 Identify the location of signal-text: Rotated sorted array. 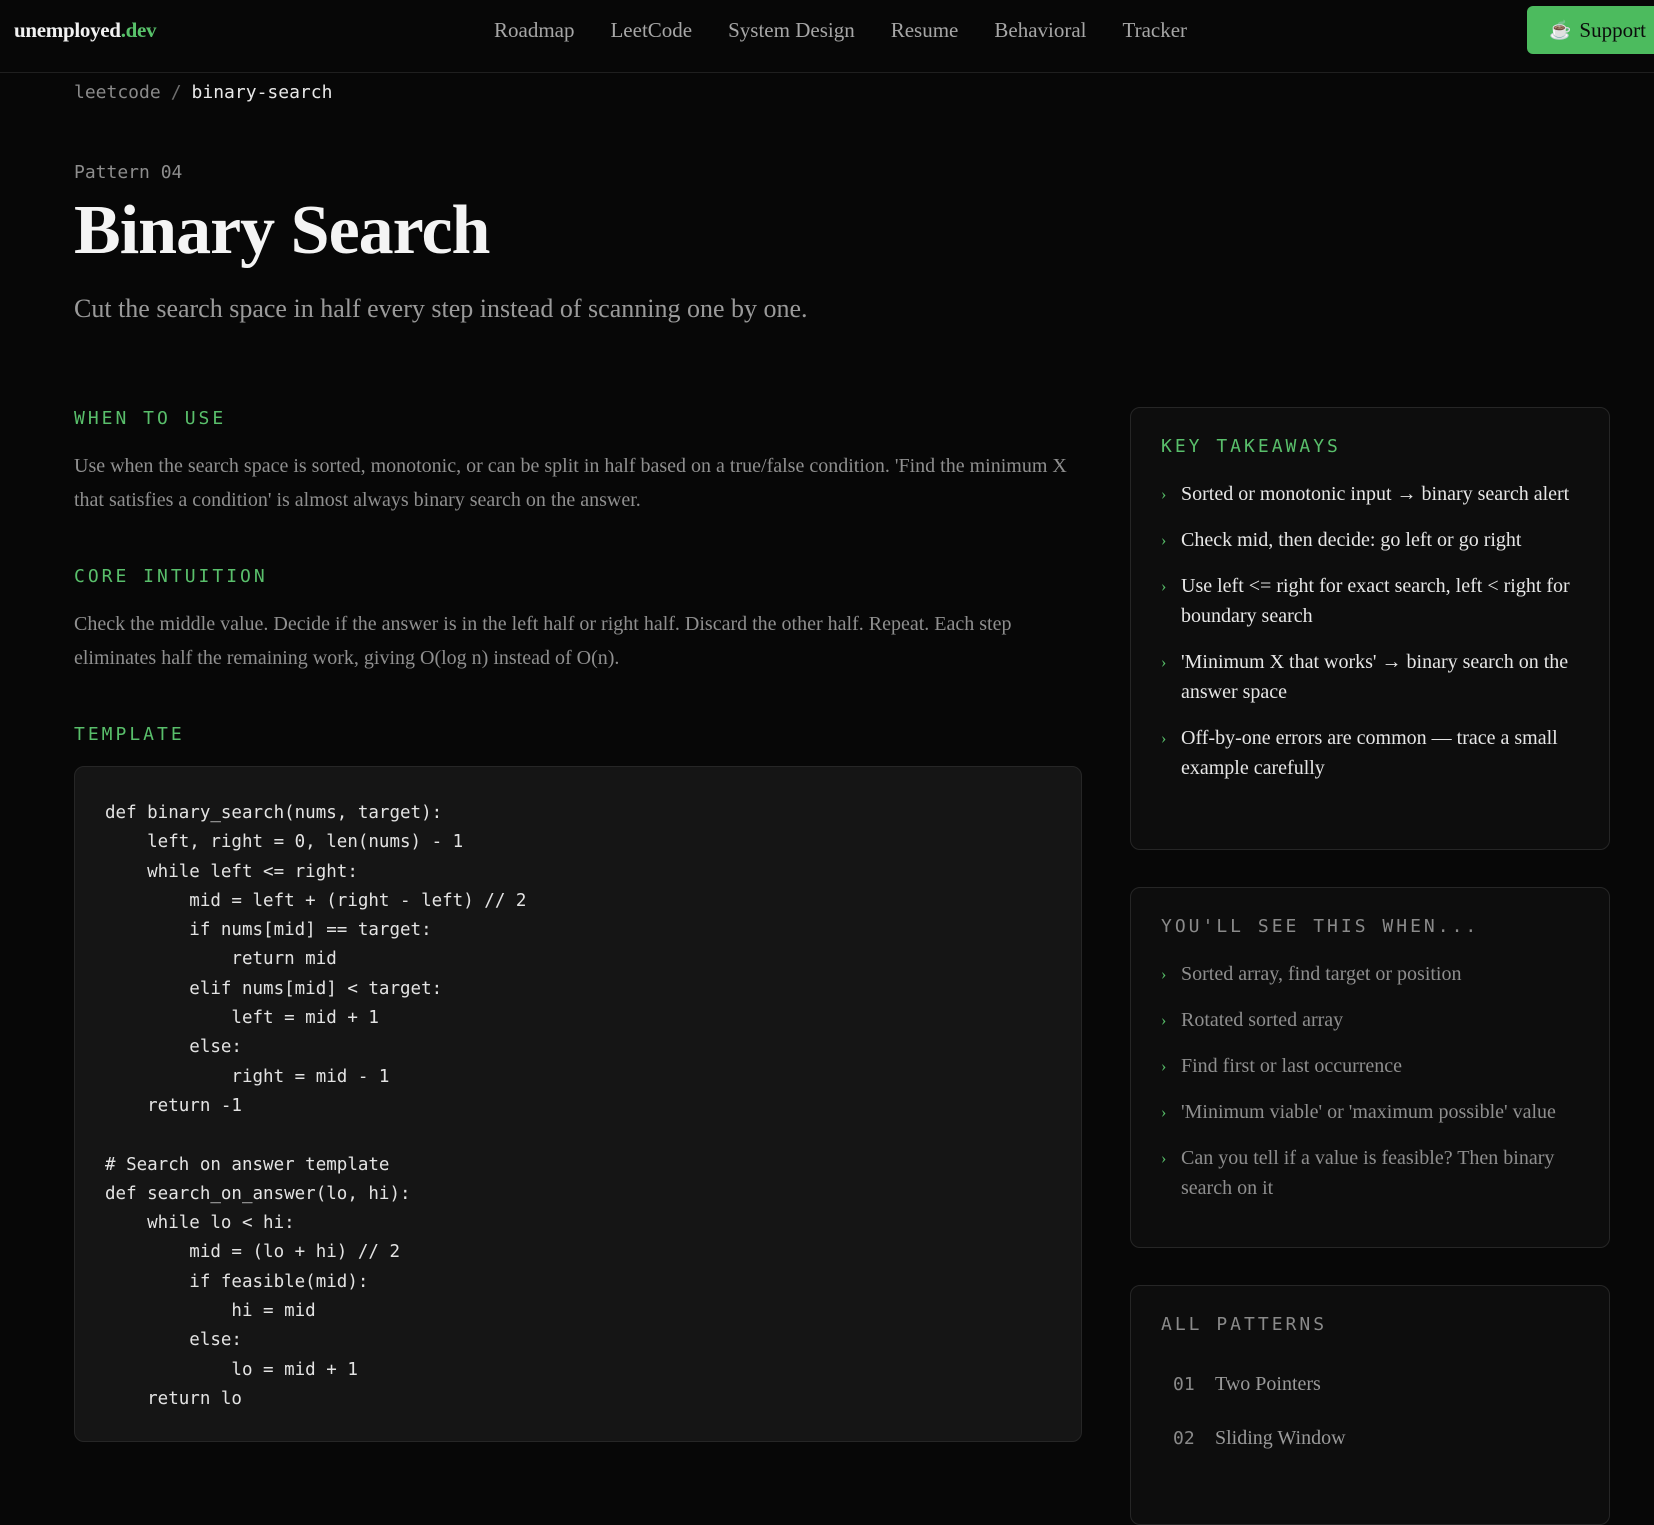
(1262, 1020).